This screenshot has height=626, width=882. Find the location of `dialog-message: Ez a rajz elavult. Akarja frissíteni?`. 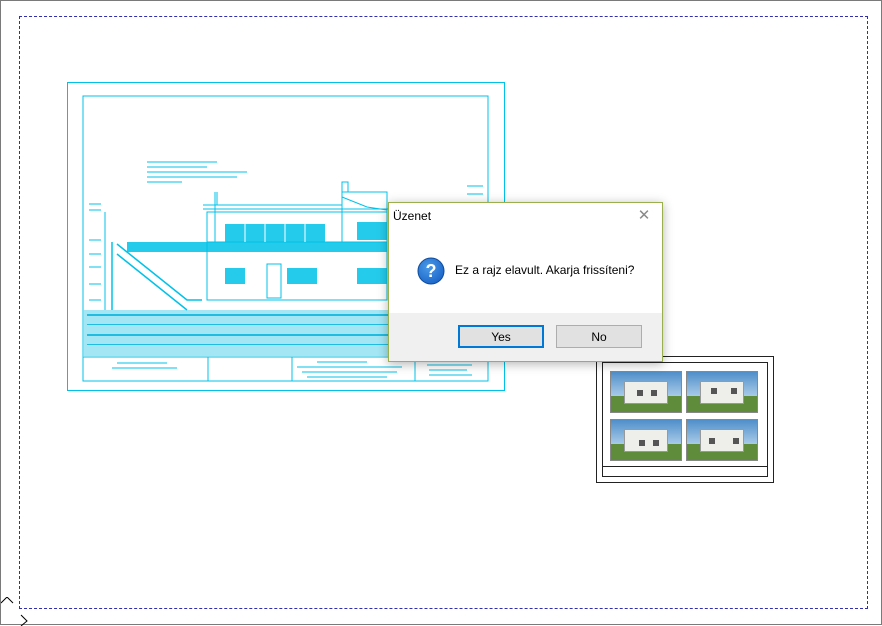

dialog-message: Ez a rajz elavult. Akarja frissíteni? is located at coordinates (545, 270).